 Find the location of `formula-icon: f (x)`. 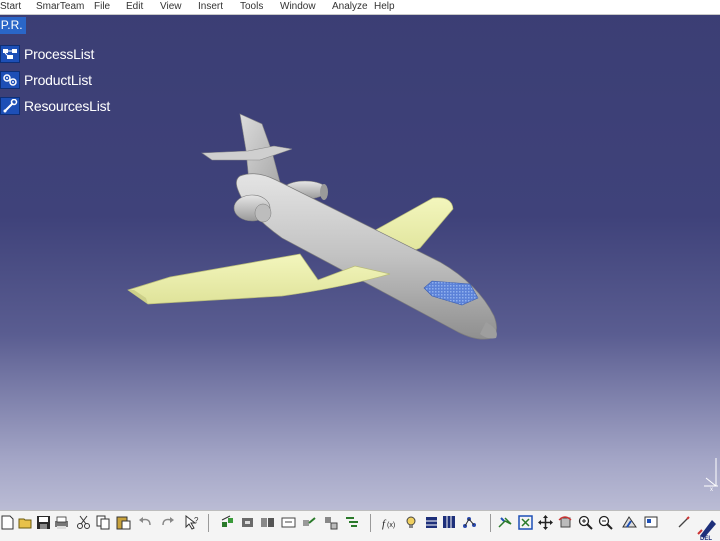

formula-icon: f (x) is located at coordinates (389, 522).